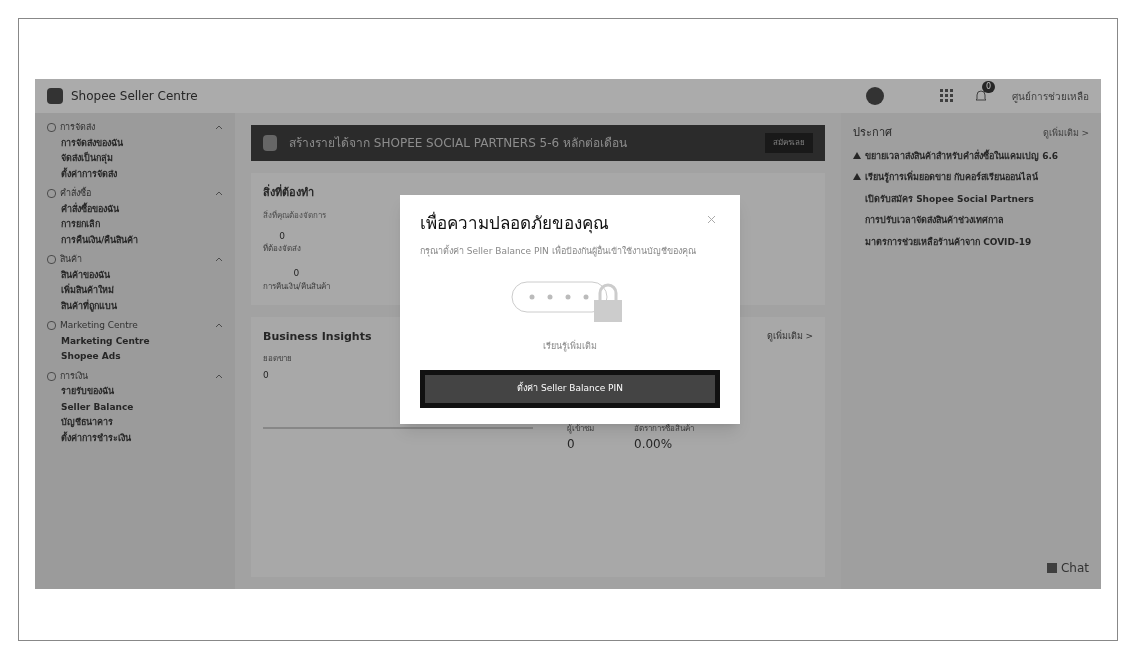 The image size is (1136, 659). I want to click on stat-label: การคืนเงิน/คืนสินค้า, so click(296, 286).